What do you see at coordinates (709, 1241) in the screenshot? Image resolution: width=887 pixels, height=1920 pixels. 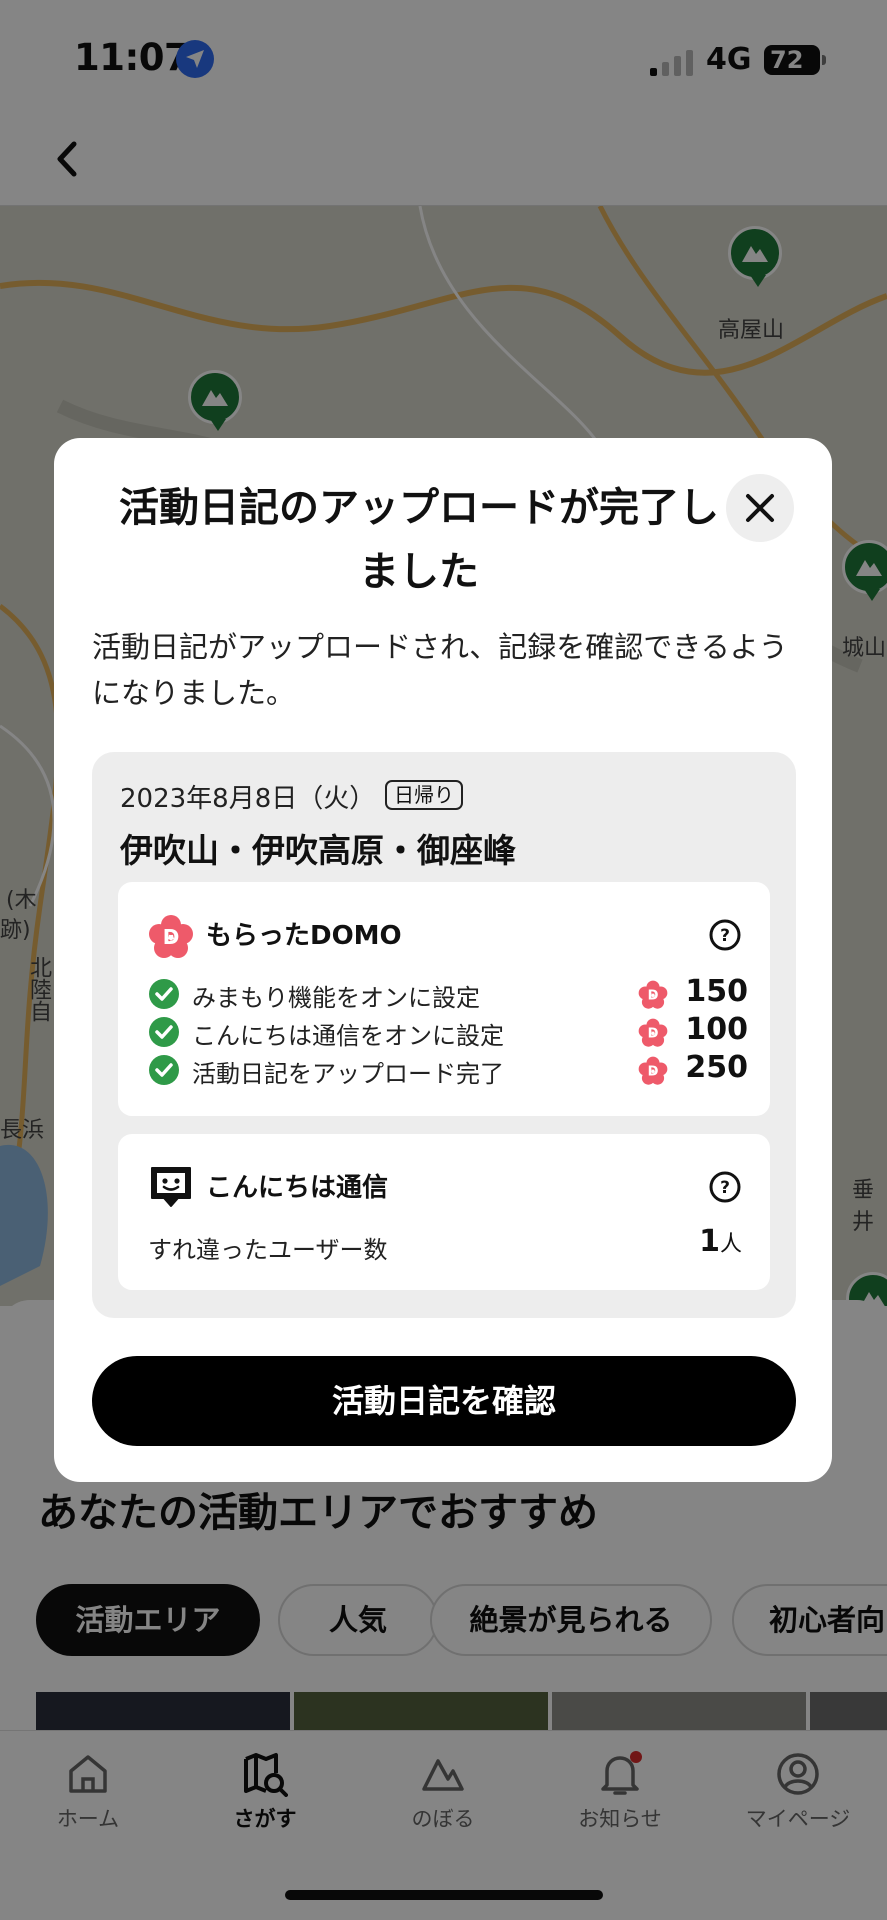 I see `passed-users-number: 1` at bounding box center [709, 1241].